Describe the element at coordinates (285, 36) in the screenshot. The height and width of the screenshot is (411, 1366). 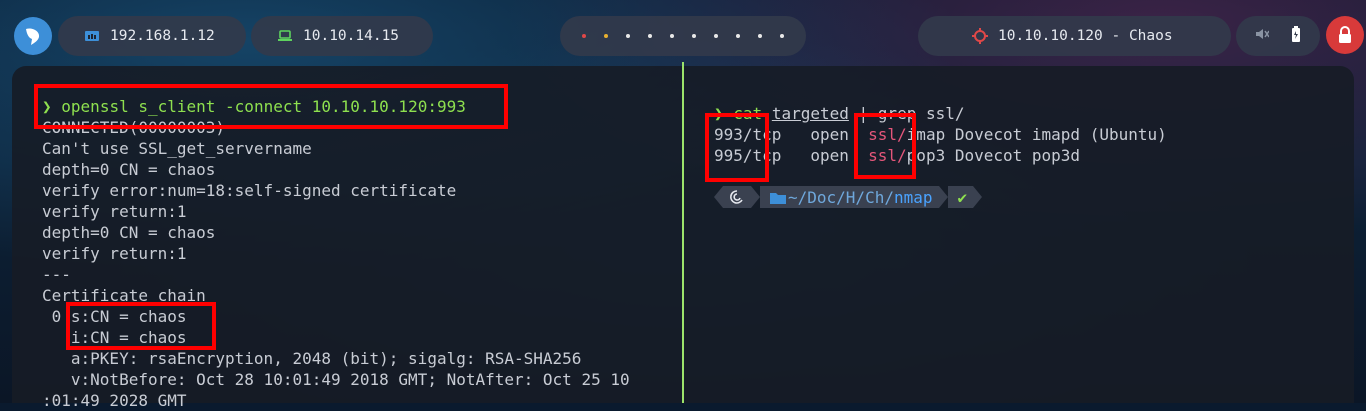
I see `laptop-icon` at that location.